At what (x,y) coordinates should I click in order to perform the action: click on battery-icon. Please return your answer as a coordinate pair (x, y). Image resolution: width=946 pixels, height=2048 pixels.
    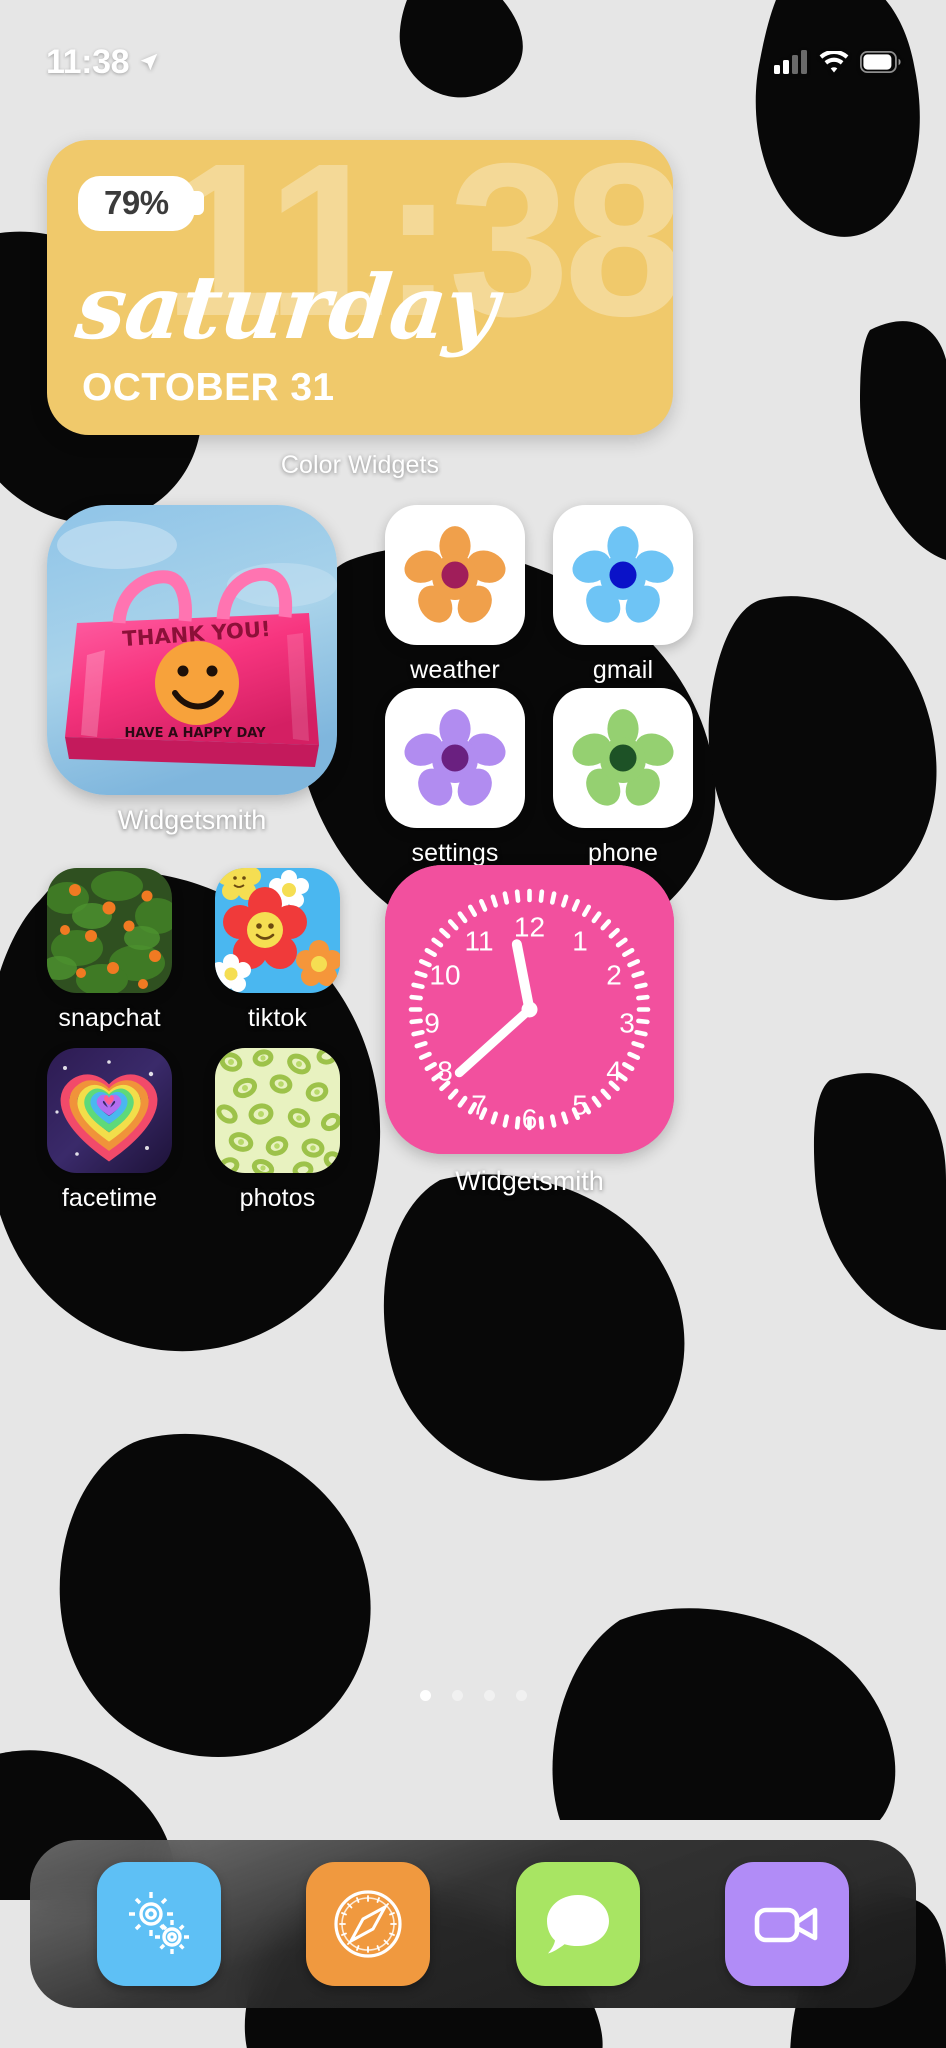
    Looking at the image, I should click on (880, 62).